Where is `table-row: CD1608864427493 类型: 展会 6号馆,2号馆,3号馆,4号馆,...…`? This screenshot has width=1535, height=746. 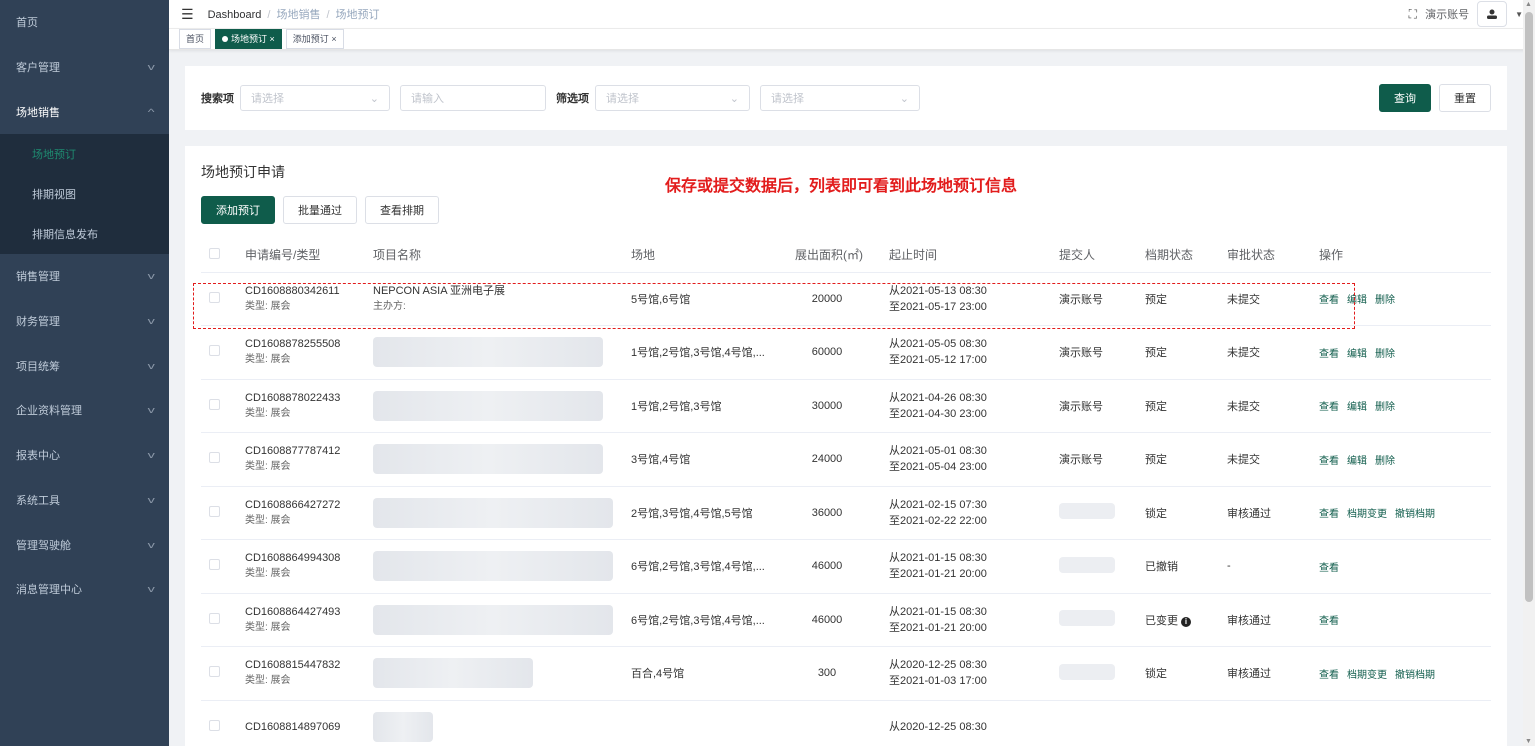
table-row: CD1608864427493 类型: 展会 6号馆,2号馆,3号馆,4号馆,...… is located at coordinates (846, 620).